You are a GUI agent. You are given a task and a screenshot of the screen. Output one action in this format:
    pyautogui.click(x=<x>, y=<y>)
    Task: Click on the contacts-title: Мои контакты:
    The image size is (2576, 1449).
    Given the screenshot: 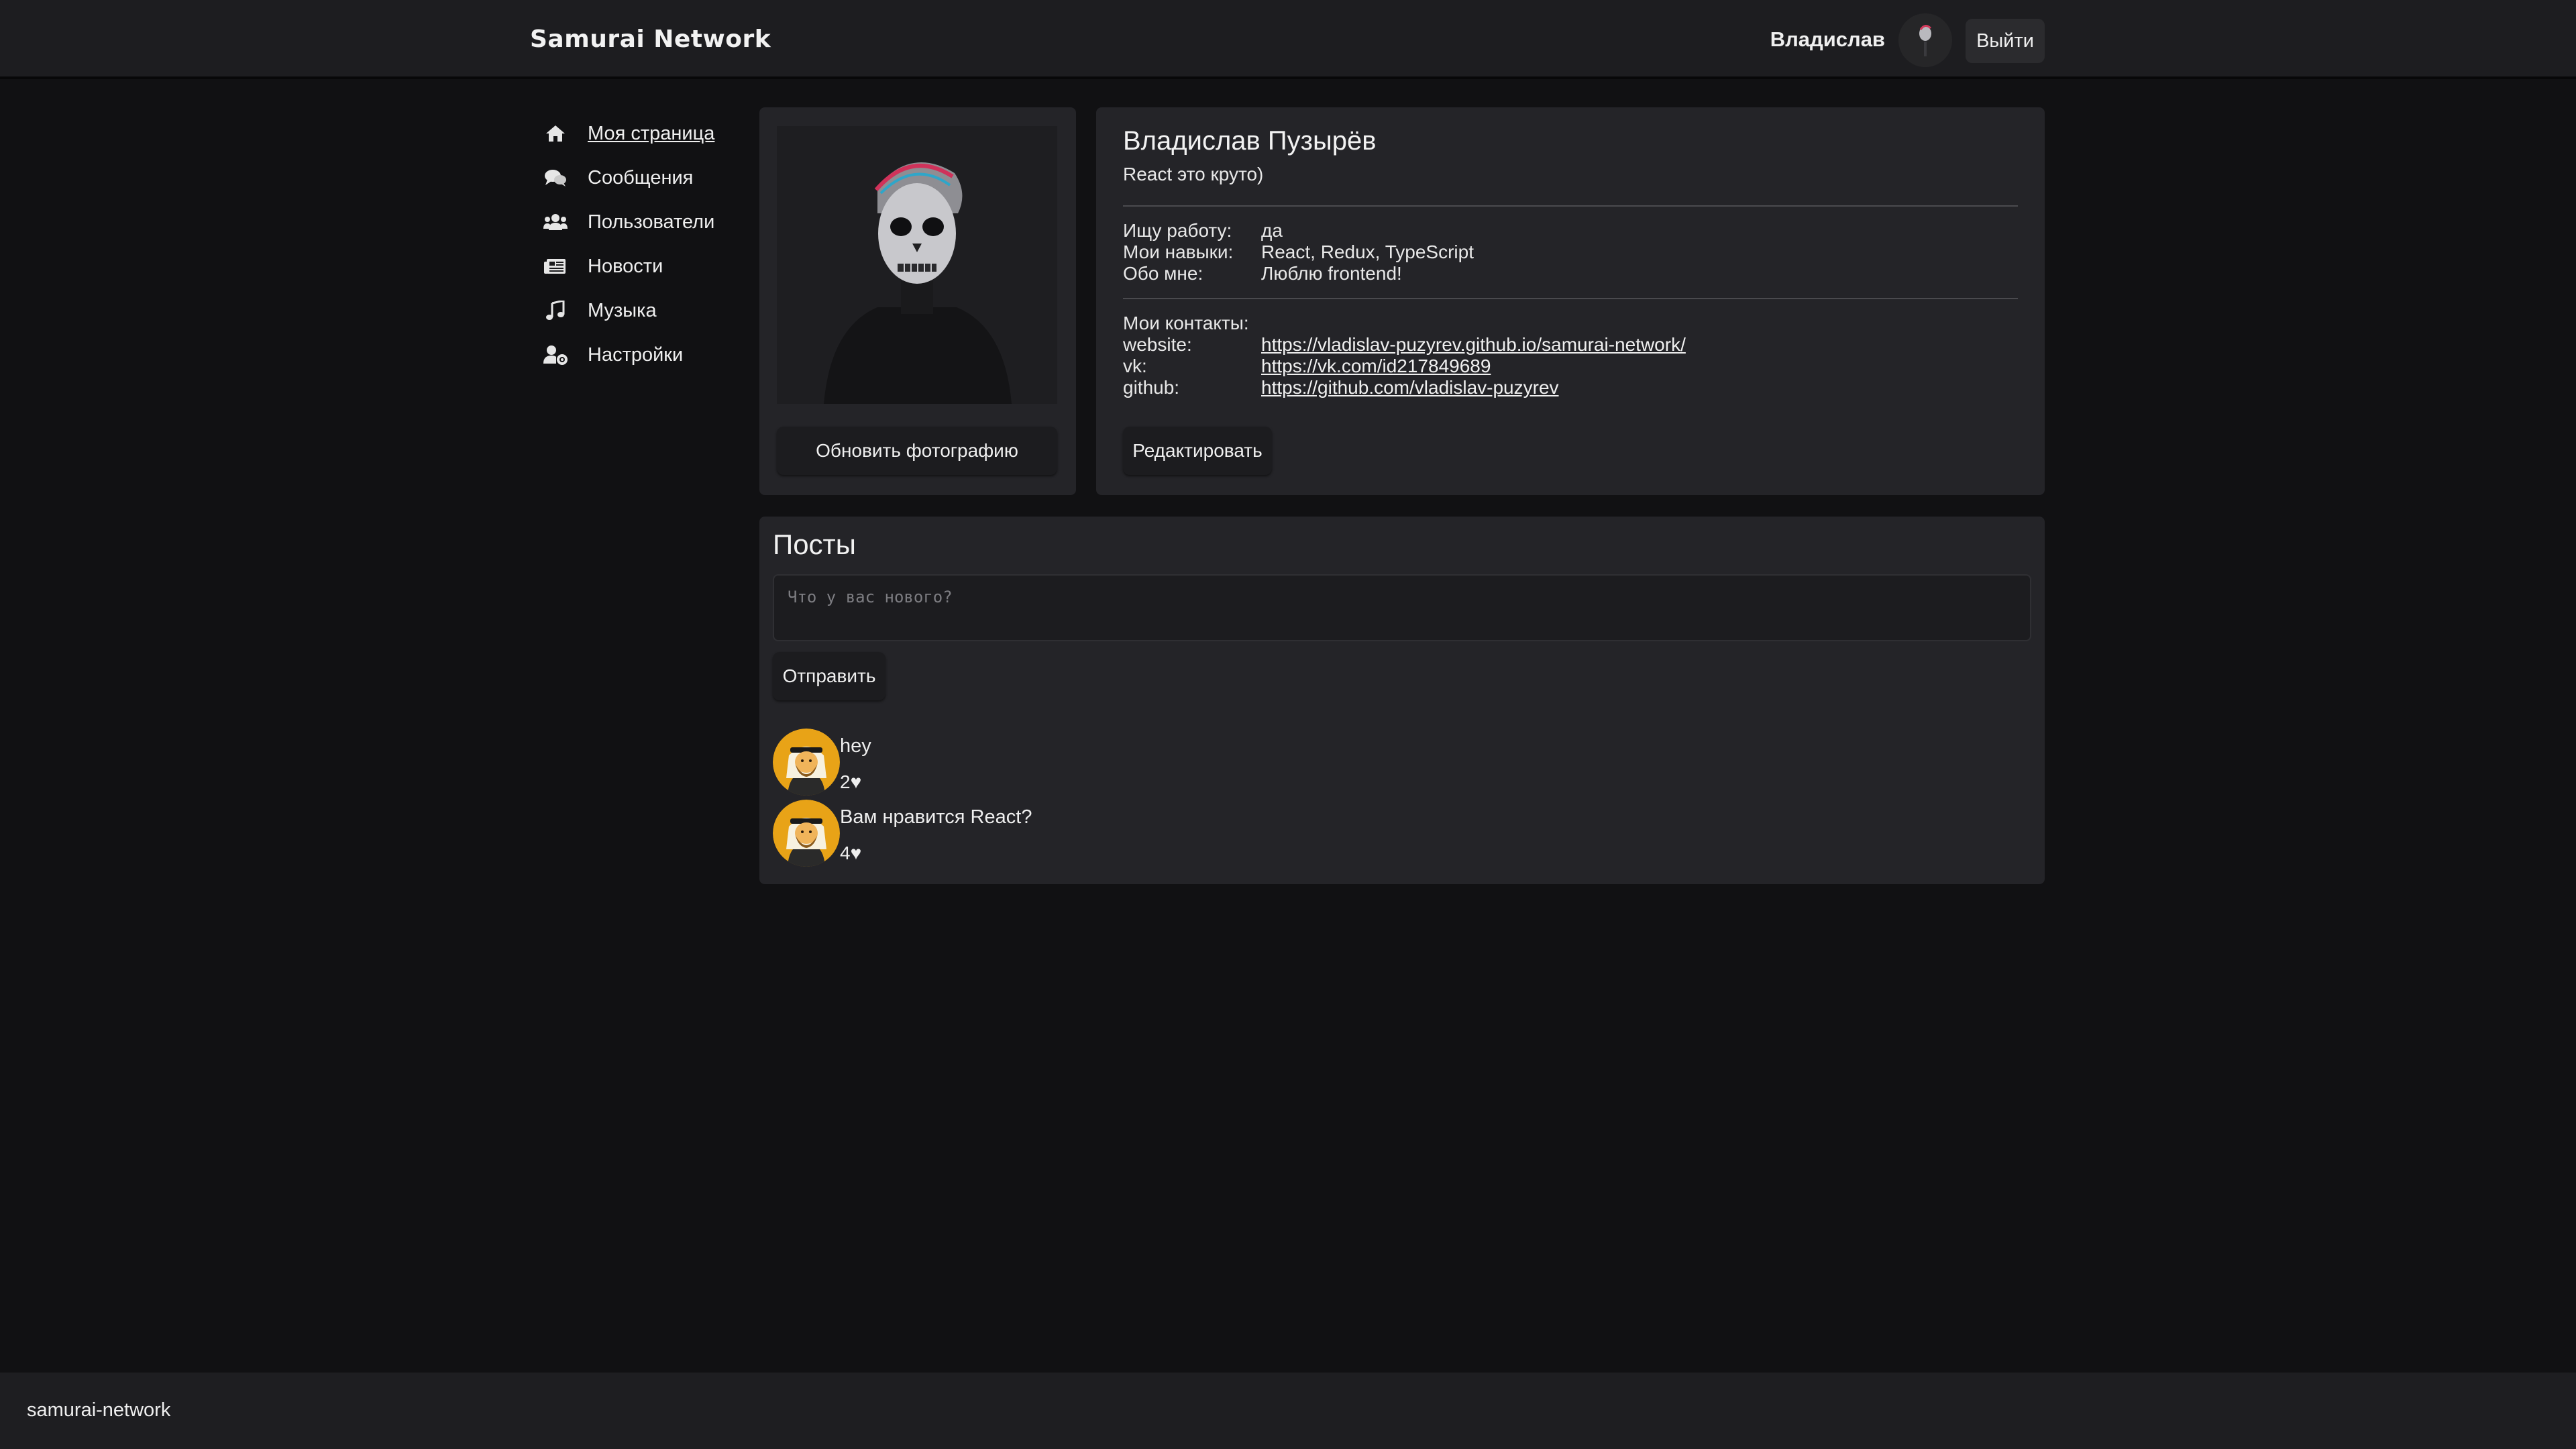 What is the action you would take?
    pyautogui.click(x=1186, y=323)
    